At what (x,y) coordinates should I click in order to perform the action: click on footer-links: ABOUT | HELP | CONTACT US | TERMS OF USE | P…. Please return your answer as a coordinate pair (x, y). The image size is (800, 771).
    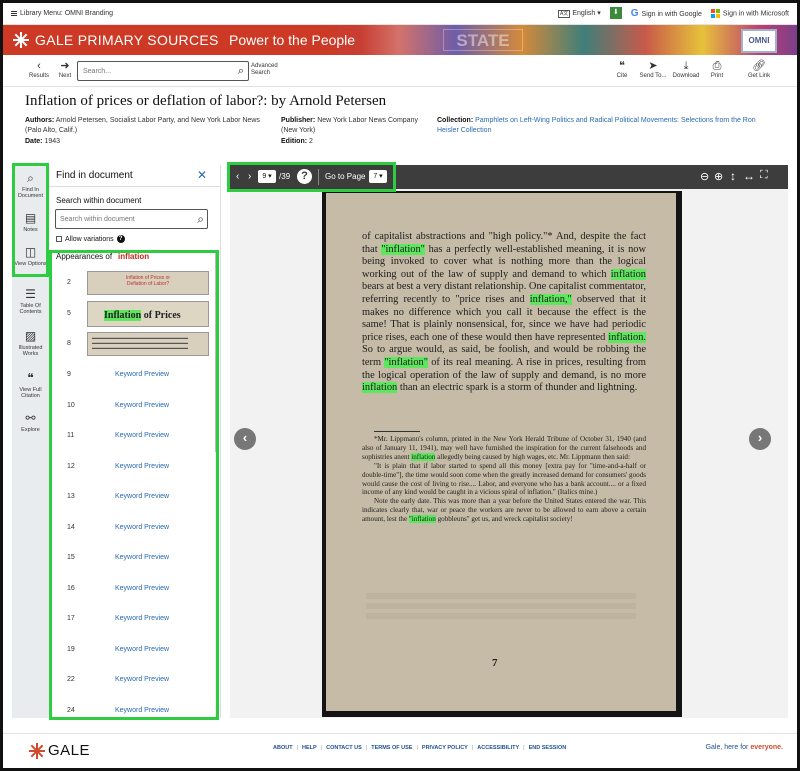
    Looking at the image, I should click on (420, 748).